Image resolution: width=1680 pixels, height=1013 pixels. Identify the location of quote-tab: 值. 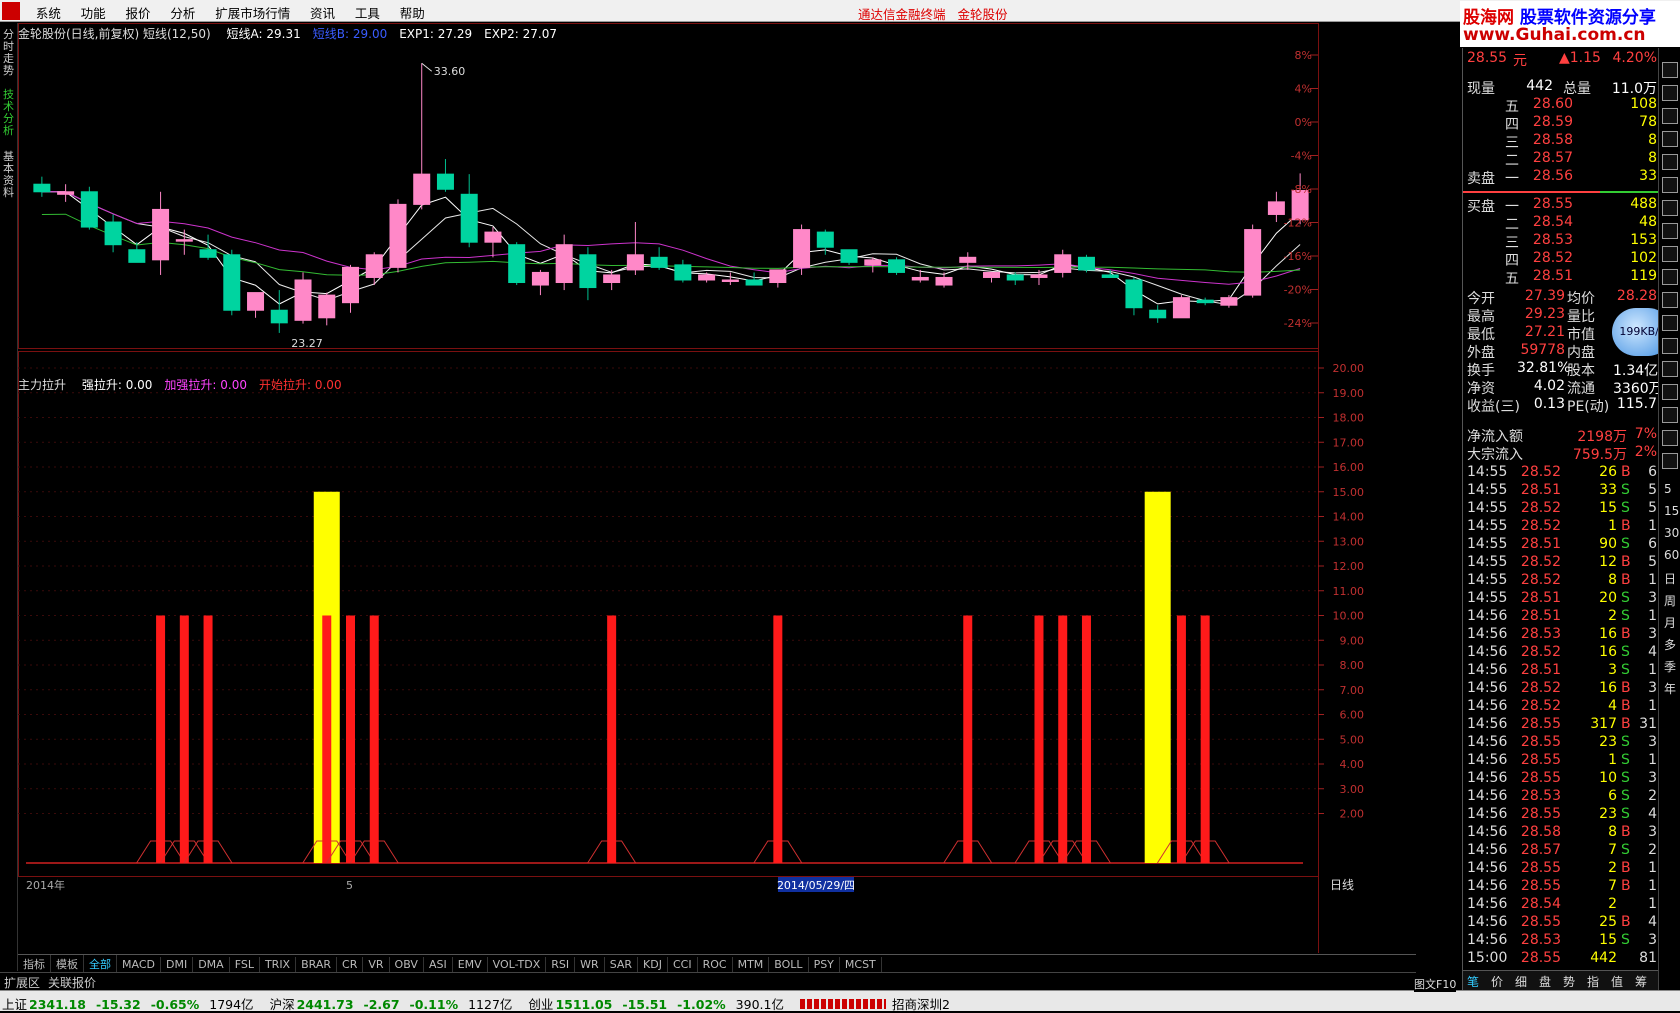
(1617, 981).